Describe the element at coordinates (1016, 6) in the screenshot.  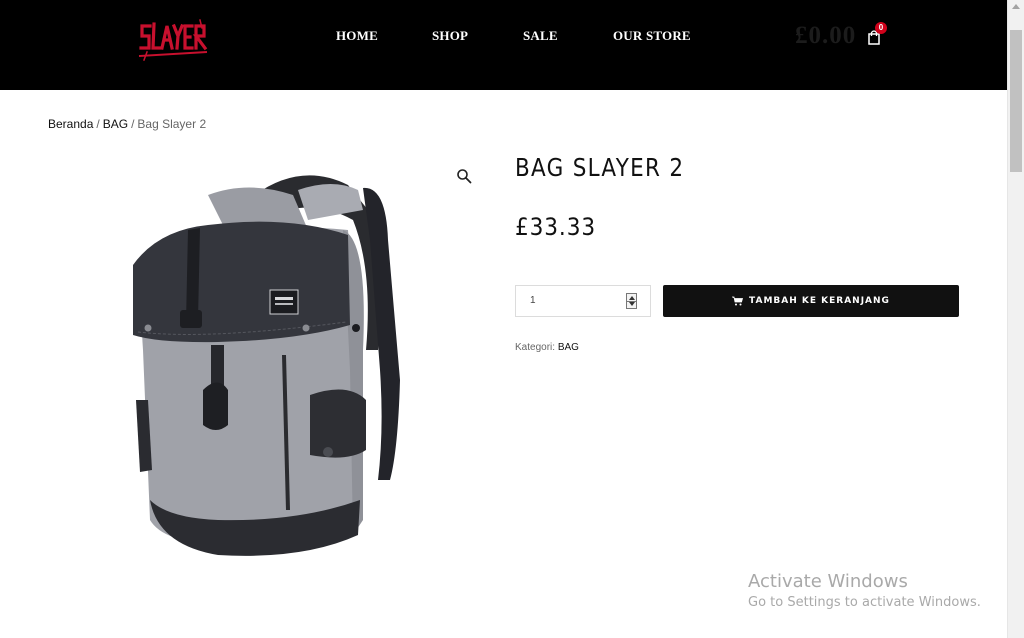
I see `scroll-up-arrow-icon` at that location.